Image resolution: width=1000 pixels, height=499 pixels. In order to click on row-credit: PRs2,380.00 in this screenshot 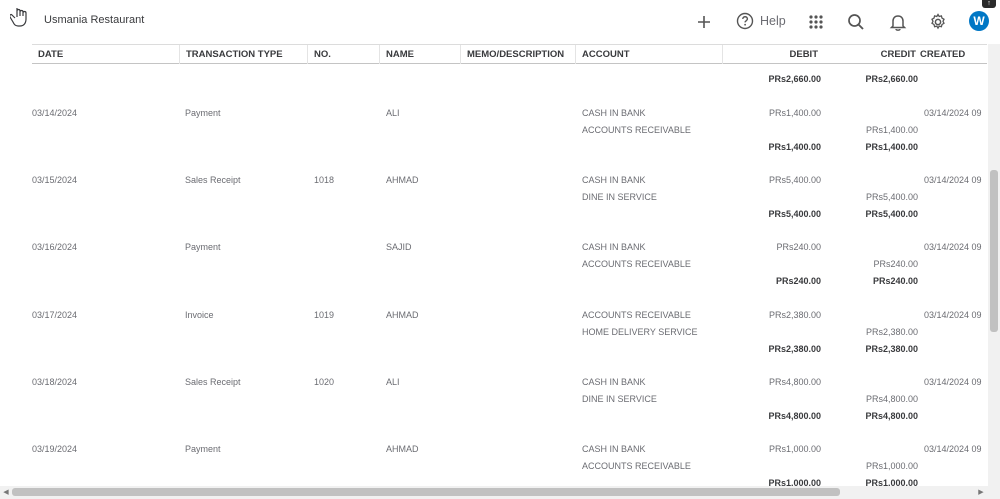, I will do `click(891, 332)`.